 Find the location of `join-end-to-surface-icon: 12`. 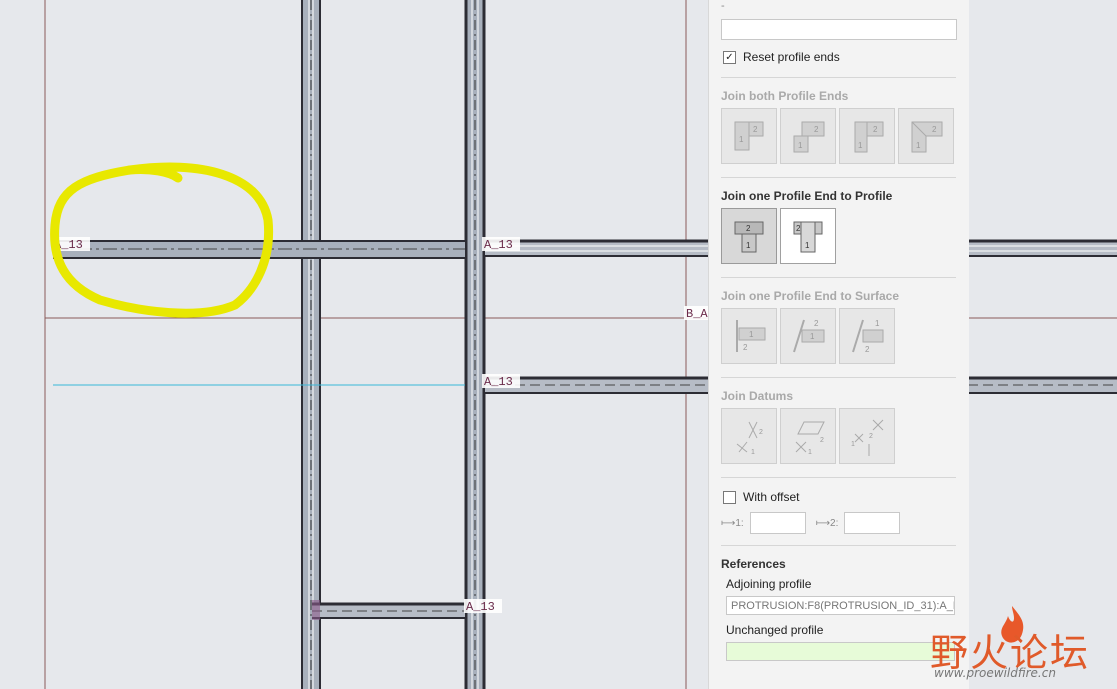

join-end-to-surface-icon: 12 is located at coordinates (751, 336).